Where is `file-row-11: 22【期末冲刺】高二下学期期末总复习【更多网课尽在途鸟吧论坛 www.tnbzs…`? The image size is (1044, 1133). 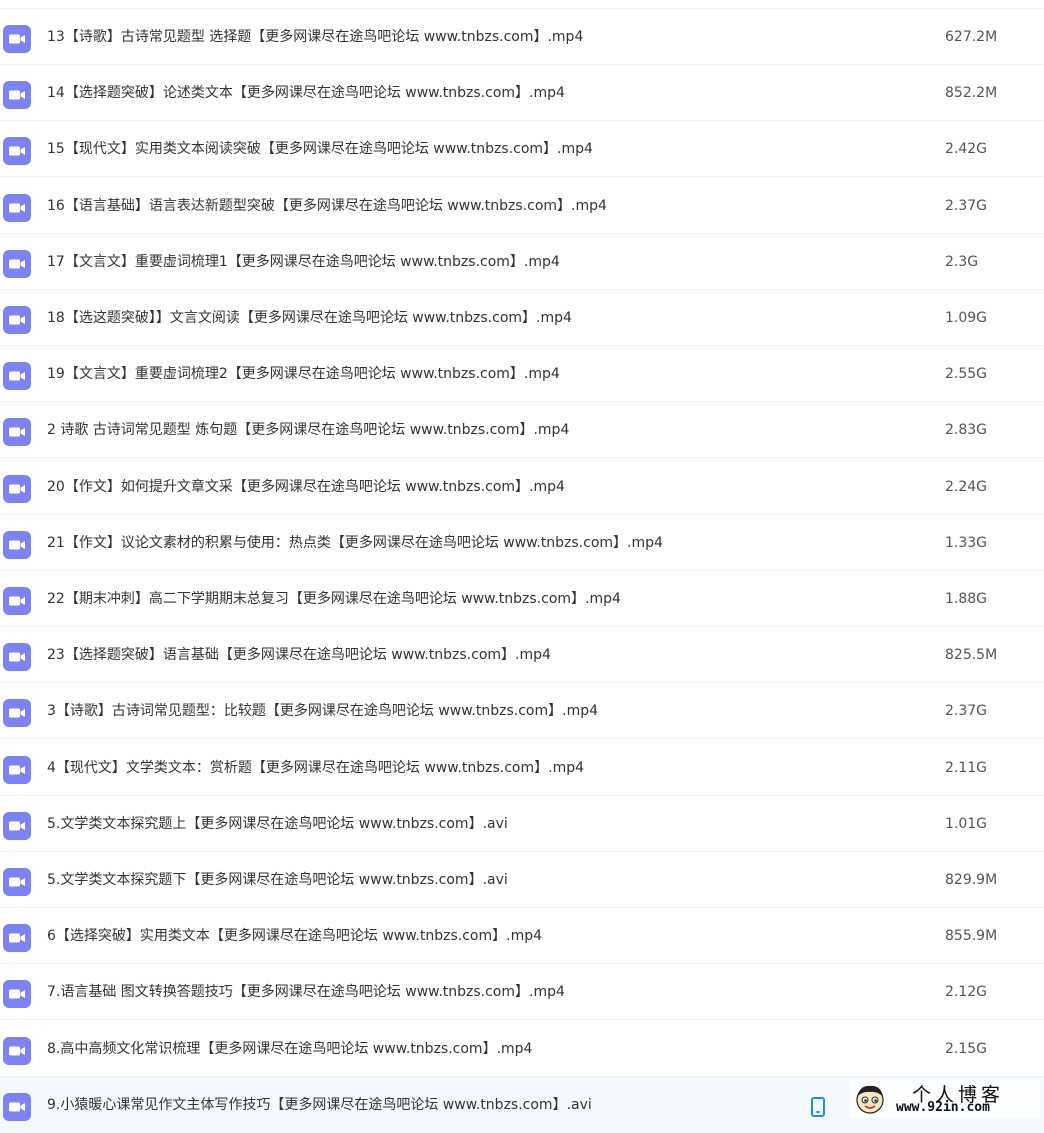
file-row-11: 22【期末冲刺】高二下学期期末总复习【更多网课尽在途鸟吧论坛 www.tnbzs… is located at coordinates (522, 599).